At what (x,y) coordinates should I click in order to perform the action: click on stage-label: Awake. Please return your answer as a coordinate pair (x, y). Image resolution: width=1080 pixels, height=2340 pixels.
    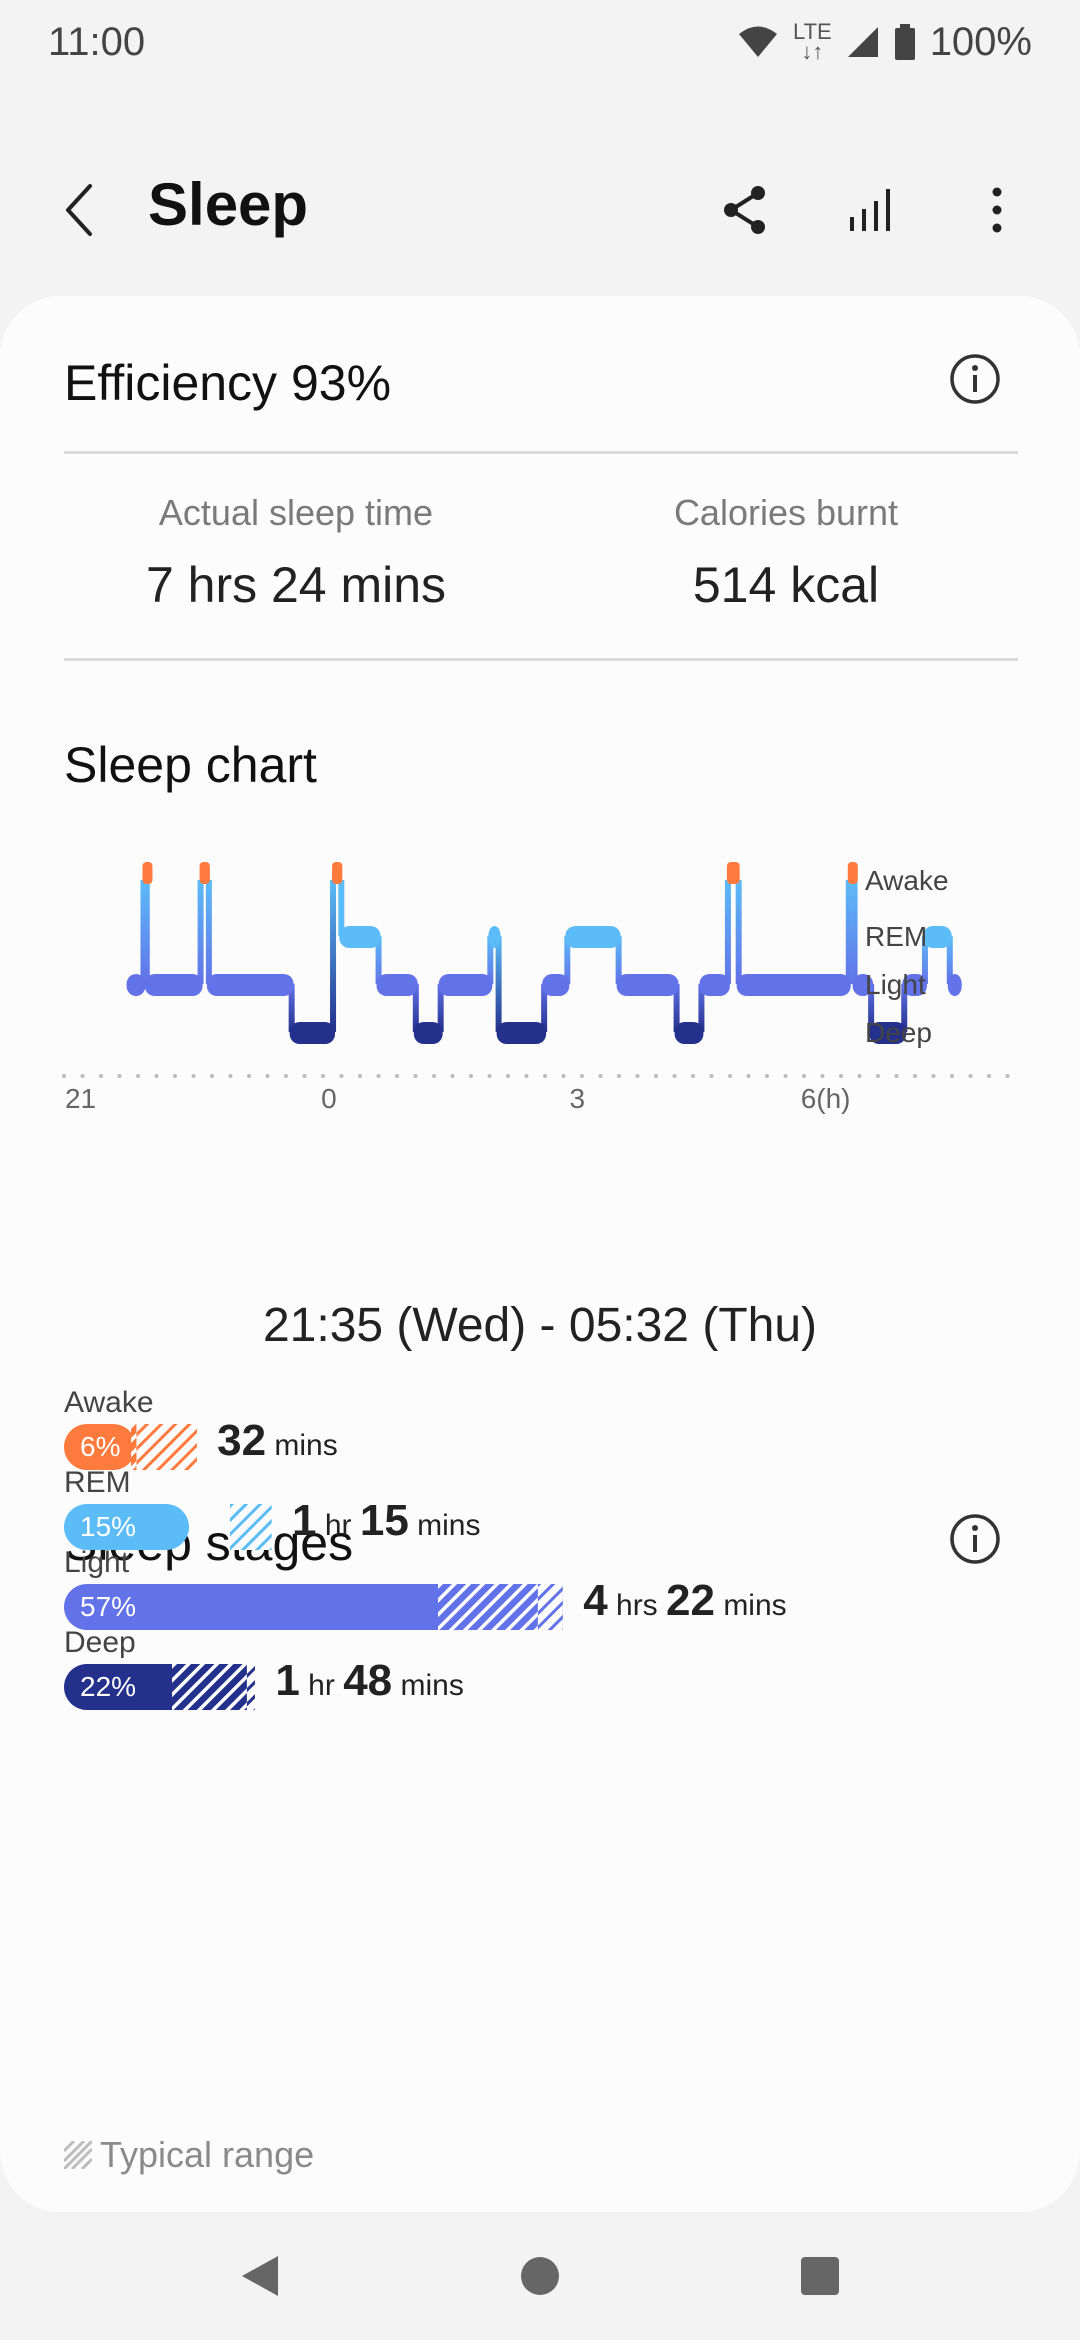
    Looking at the image, I should click on (109, 1402).